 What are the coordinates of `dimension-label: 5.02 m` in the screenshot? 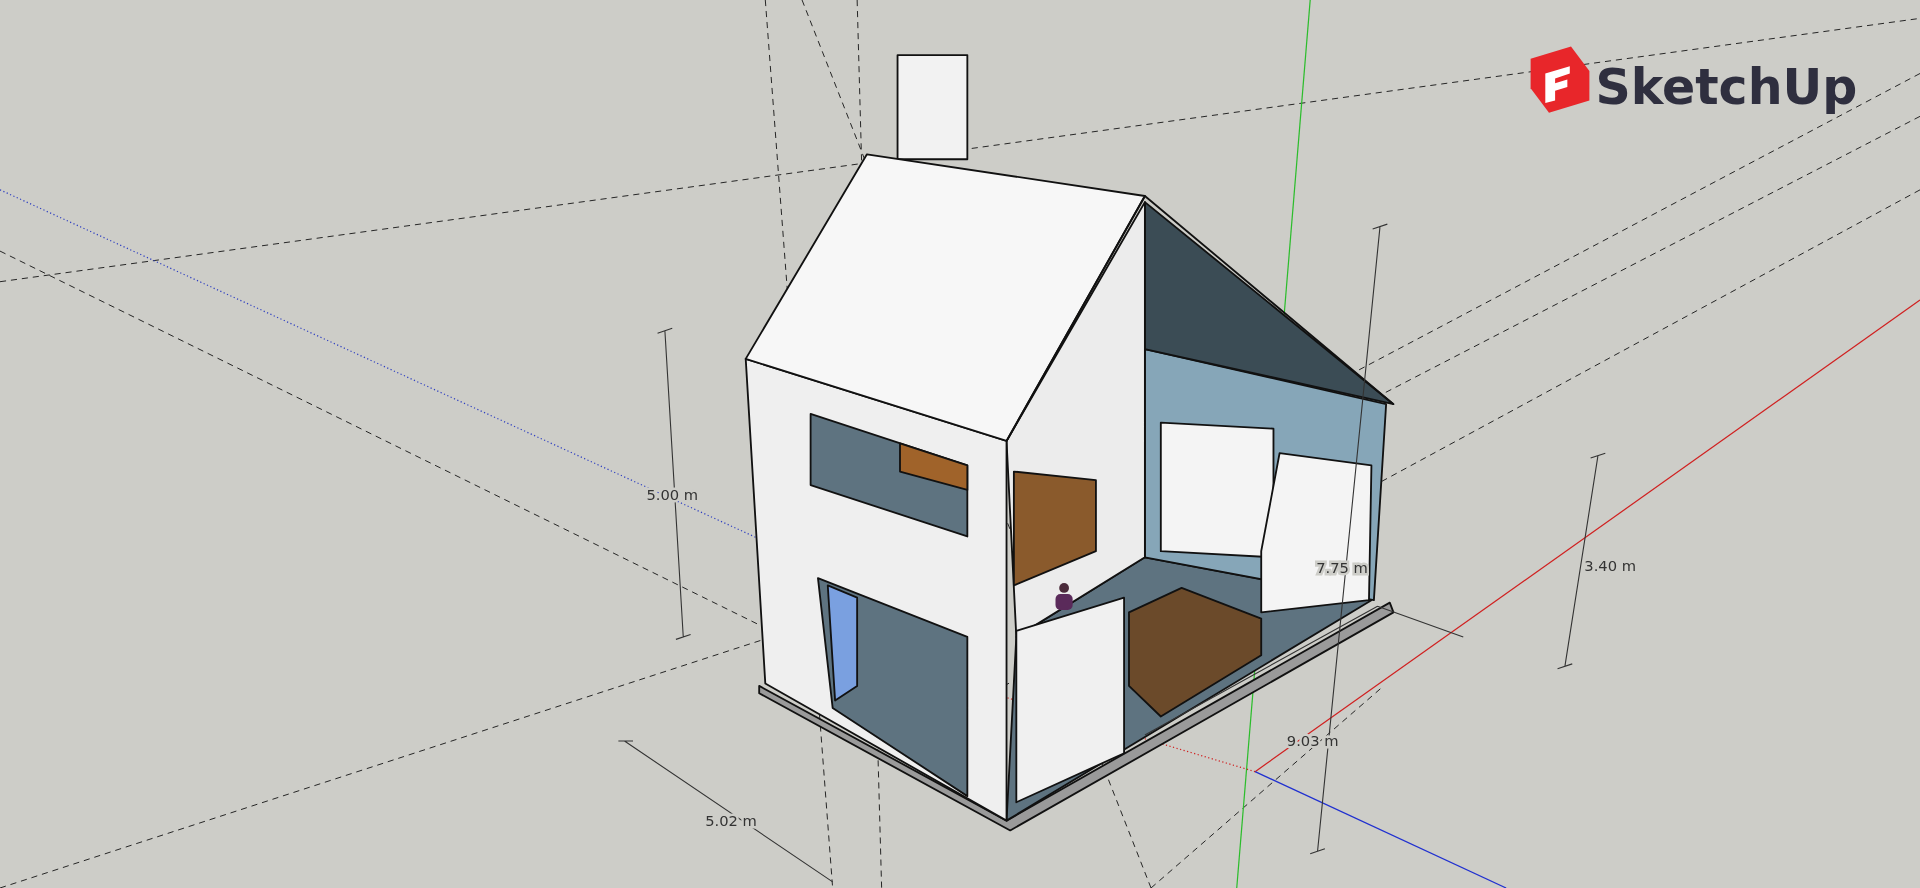 It's located at (731, 820).